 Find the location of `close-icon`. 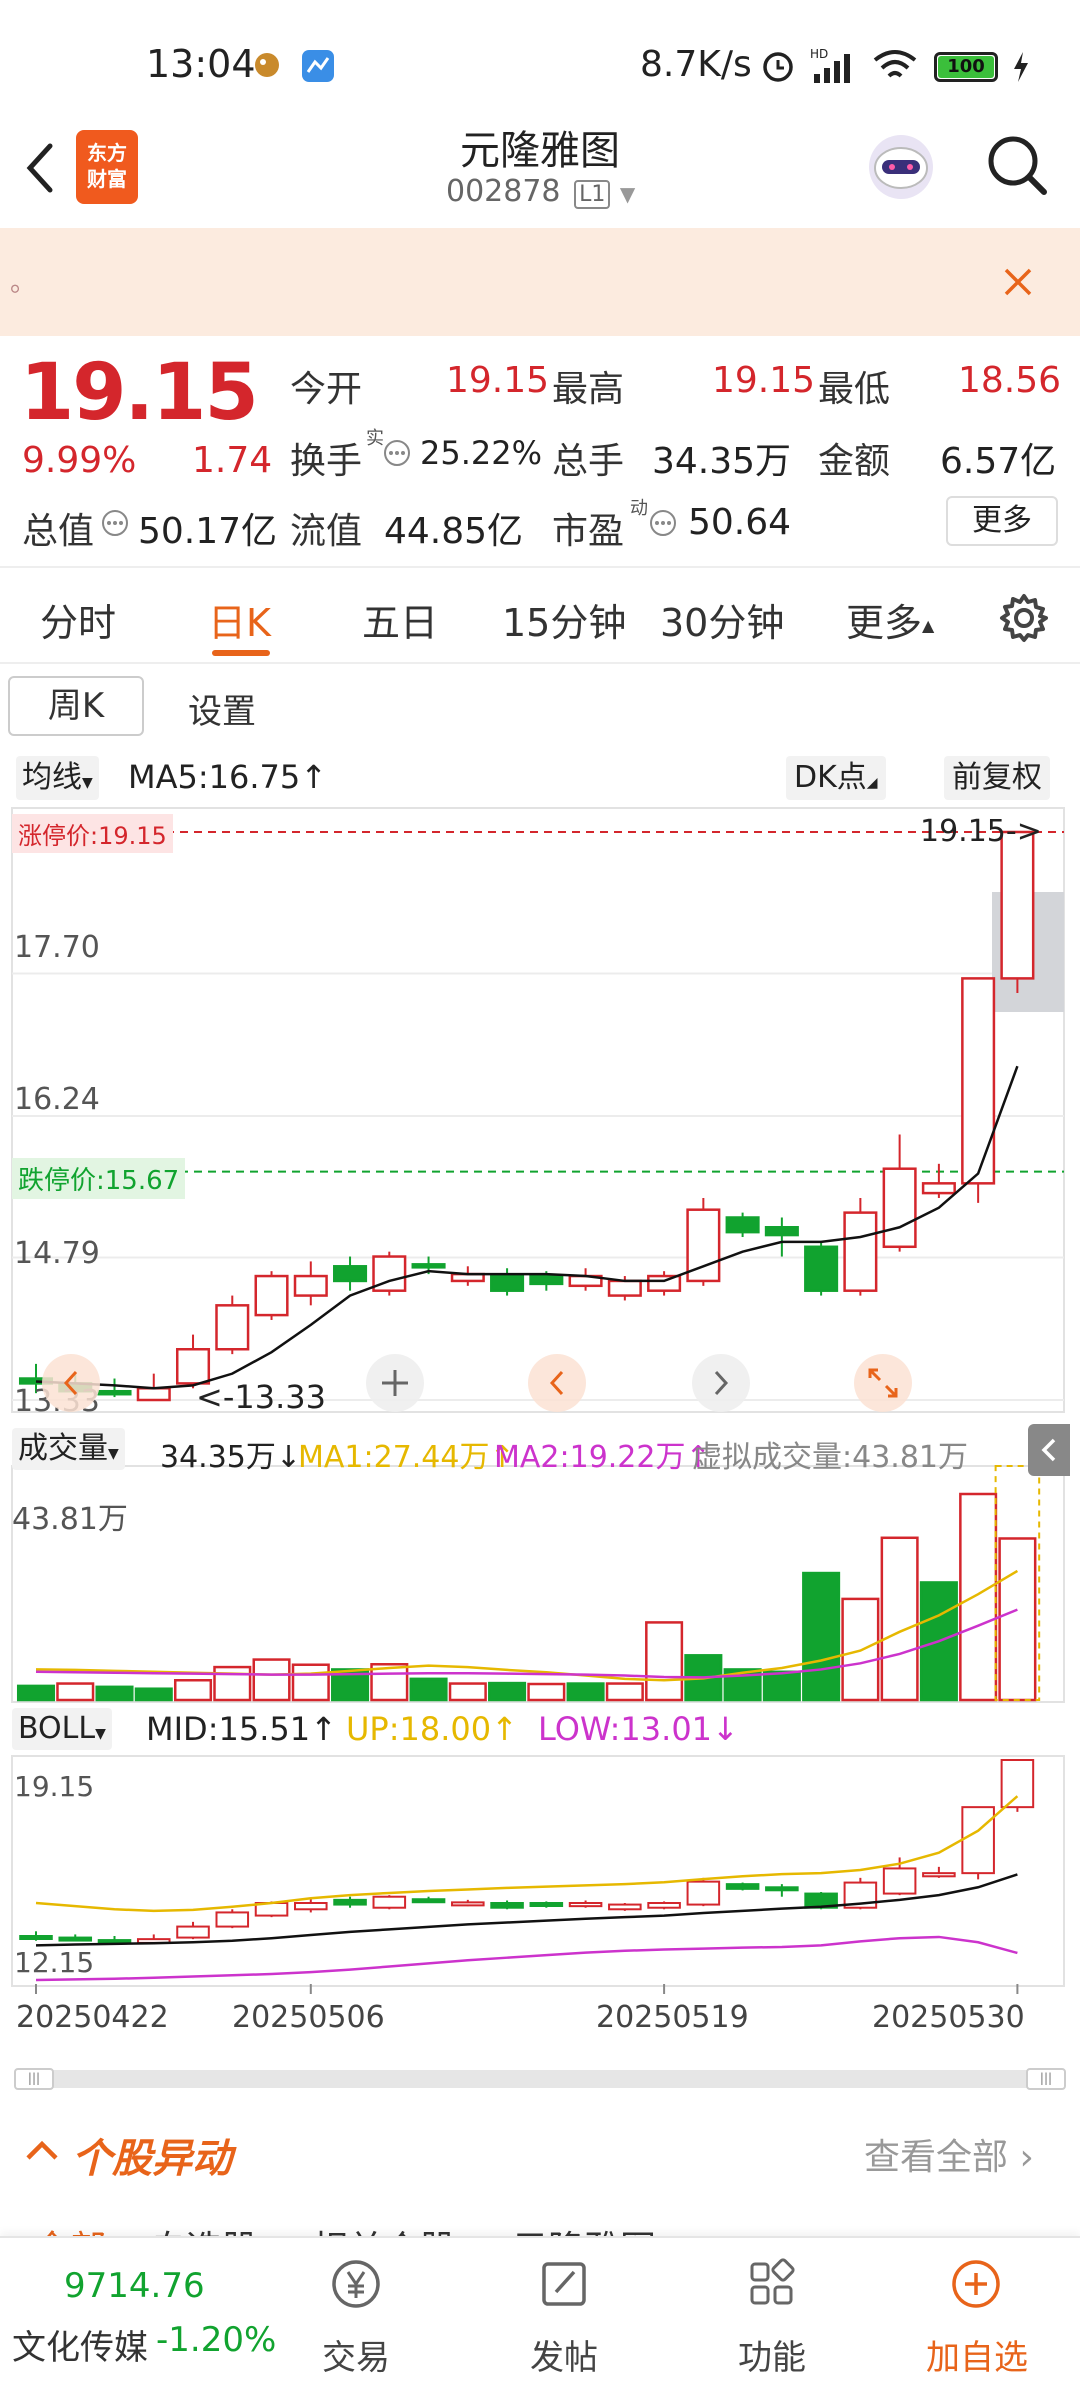

close-icon is located at coordinates (1018, 282).